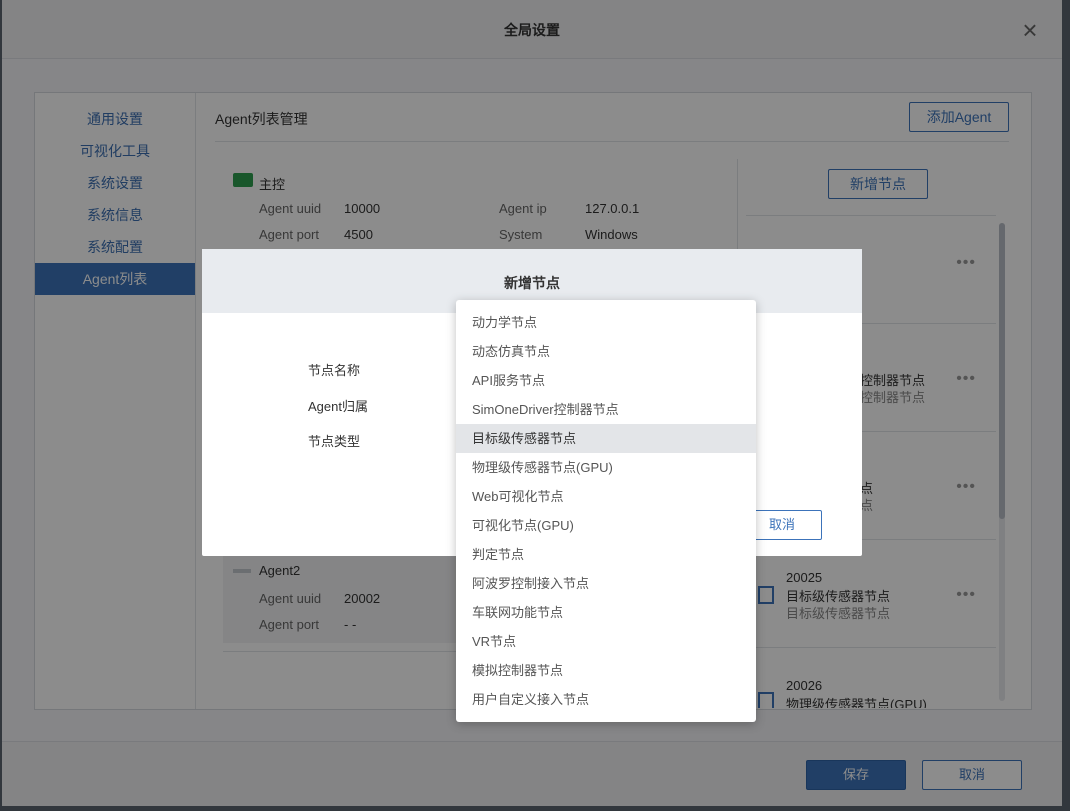 The width and height of the screenshot is (1070, 811). What do you see at coordinates (606, 351) in the screenshot?
I see `dropdown-option: 动态仿真节点` at bounding box center [606, 351].